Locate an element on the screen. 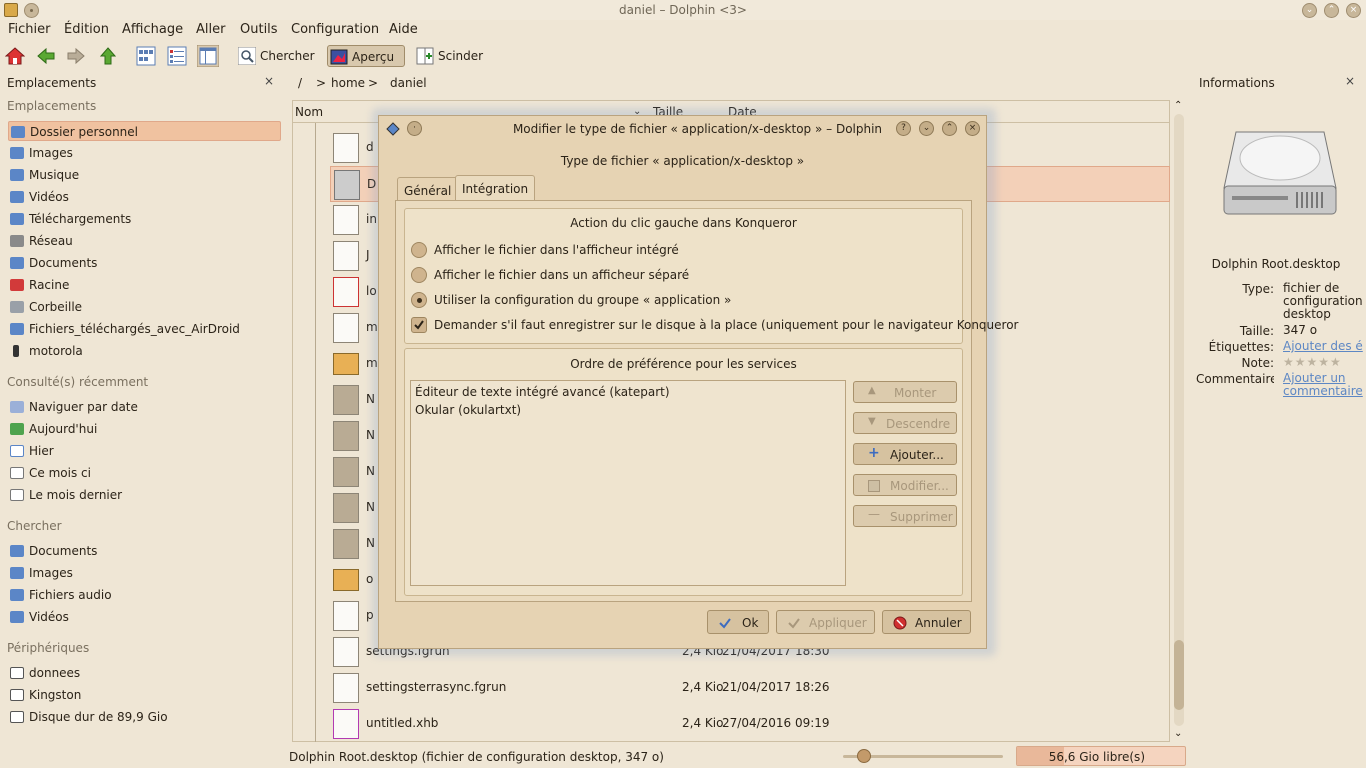 The width and height of the screenshot is (1366, 768). search-documents: Documents is located at coordinates (144, 551).